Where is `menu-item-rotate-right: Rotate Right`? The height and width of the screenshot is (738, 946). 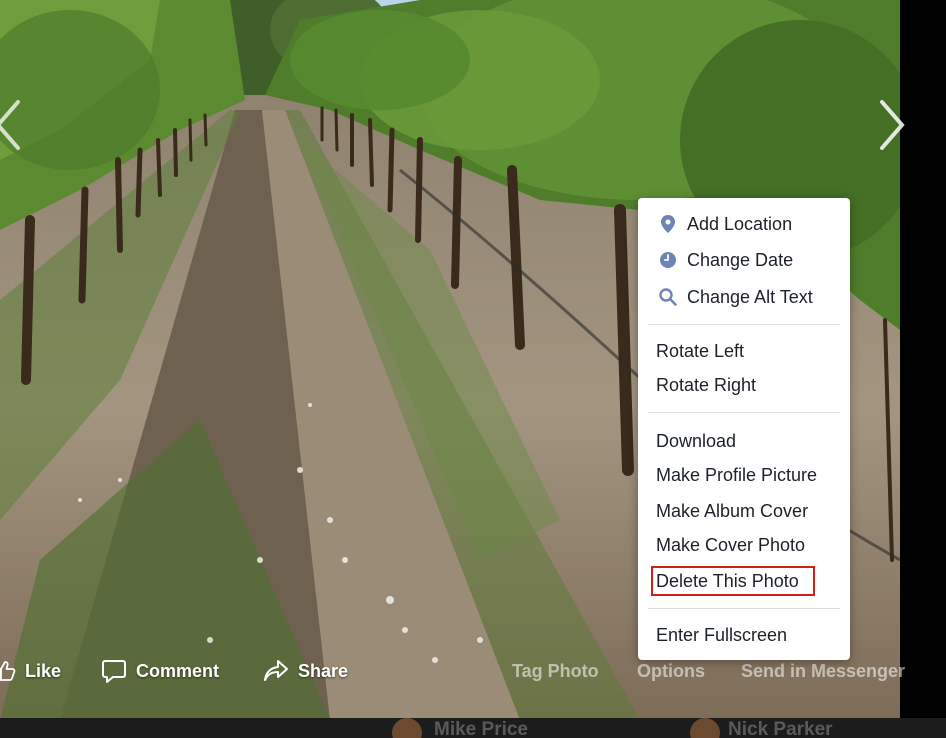 menu-item-rotate-right: Rotate Right is located at coordinates (744, 385).